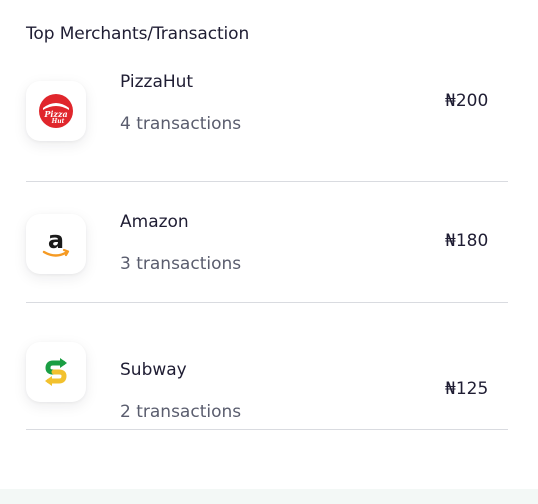 The width and height of the screenshot is (538, 504). Describe the element at coordinates (467, 101) in the screenshot. I see `merchant-amount: ₦200` at that location.